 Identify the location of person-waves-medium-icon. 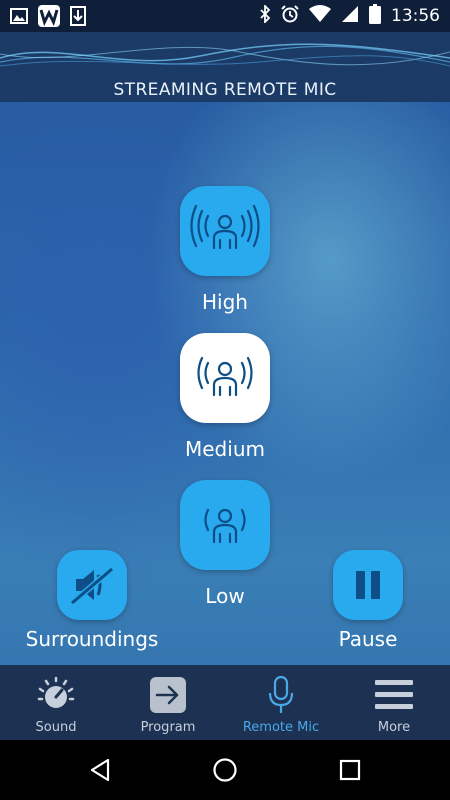
(225, 376).